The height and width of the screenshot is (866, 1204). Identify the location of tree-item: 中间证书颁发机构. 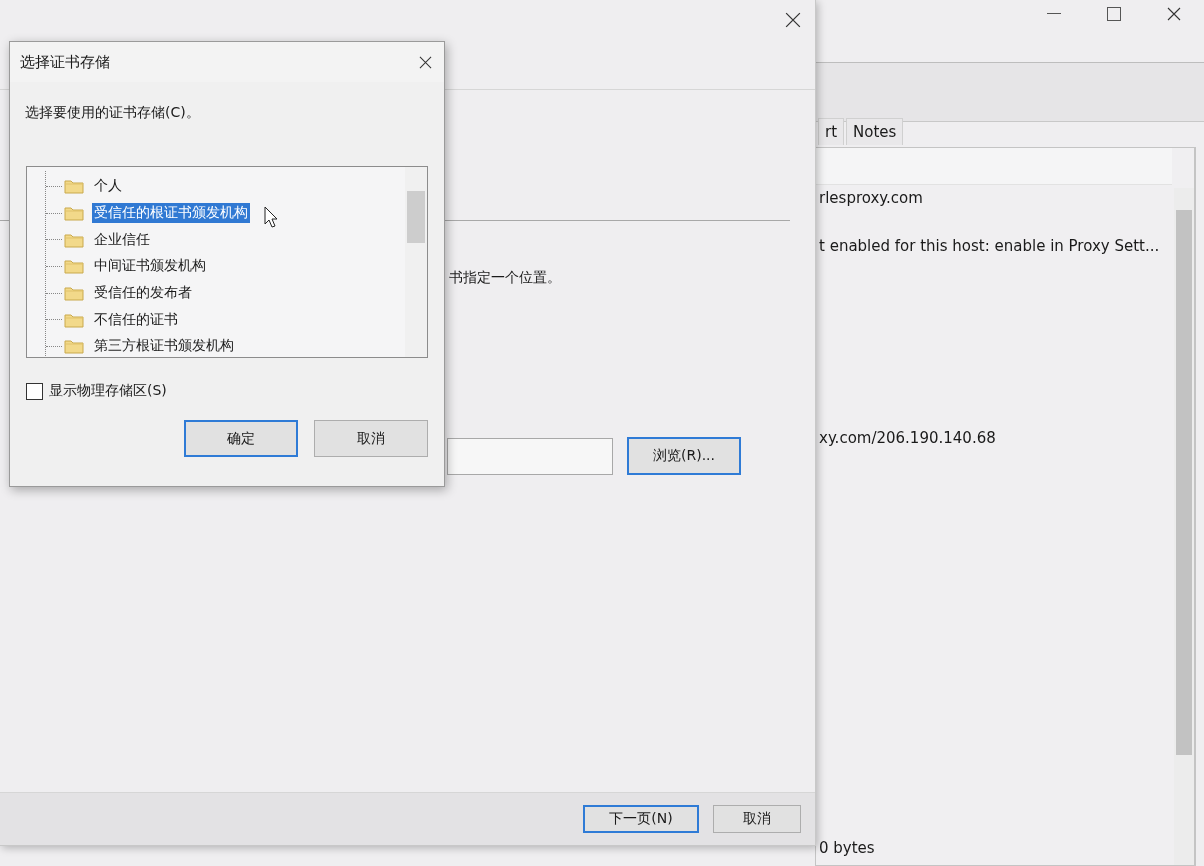
(150, 266).